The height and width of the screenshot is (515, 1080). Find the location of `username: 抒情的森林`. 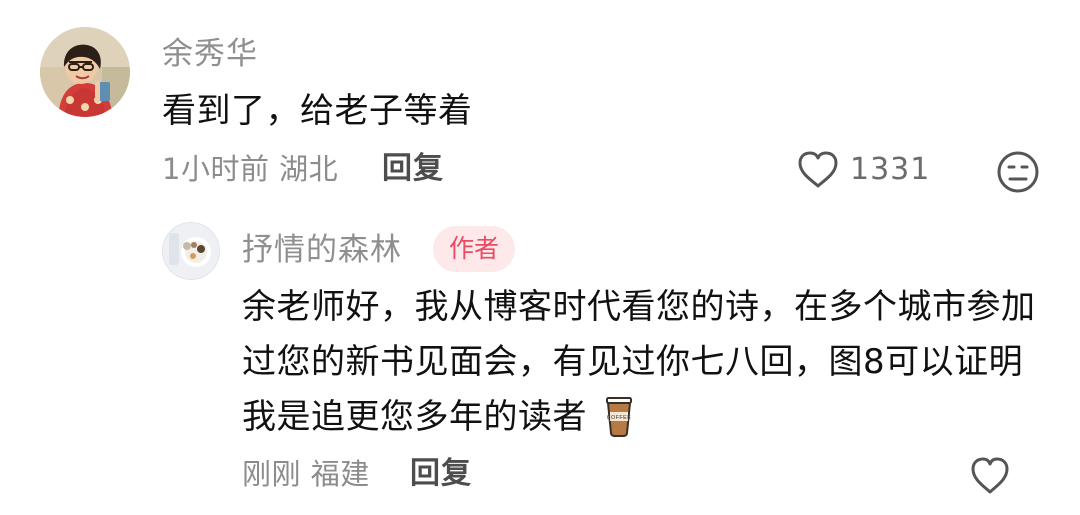

username: 抒情的森林 is located at coordinates (322, 250).